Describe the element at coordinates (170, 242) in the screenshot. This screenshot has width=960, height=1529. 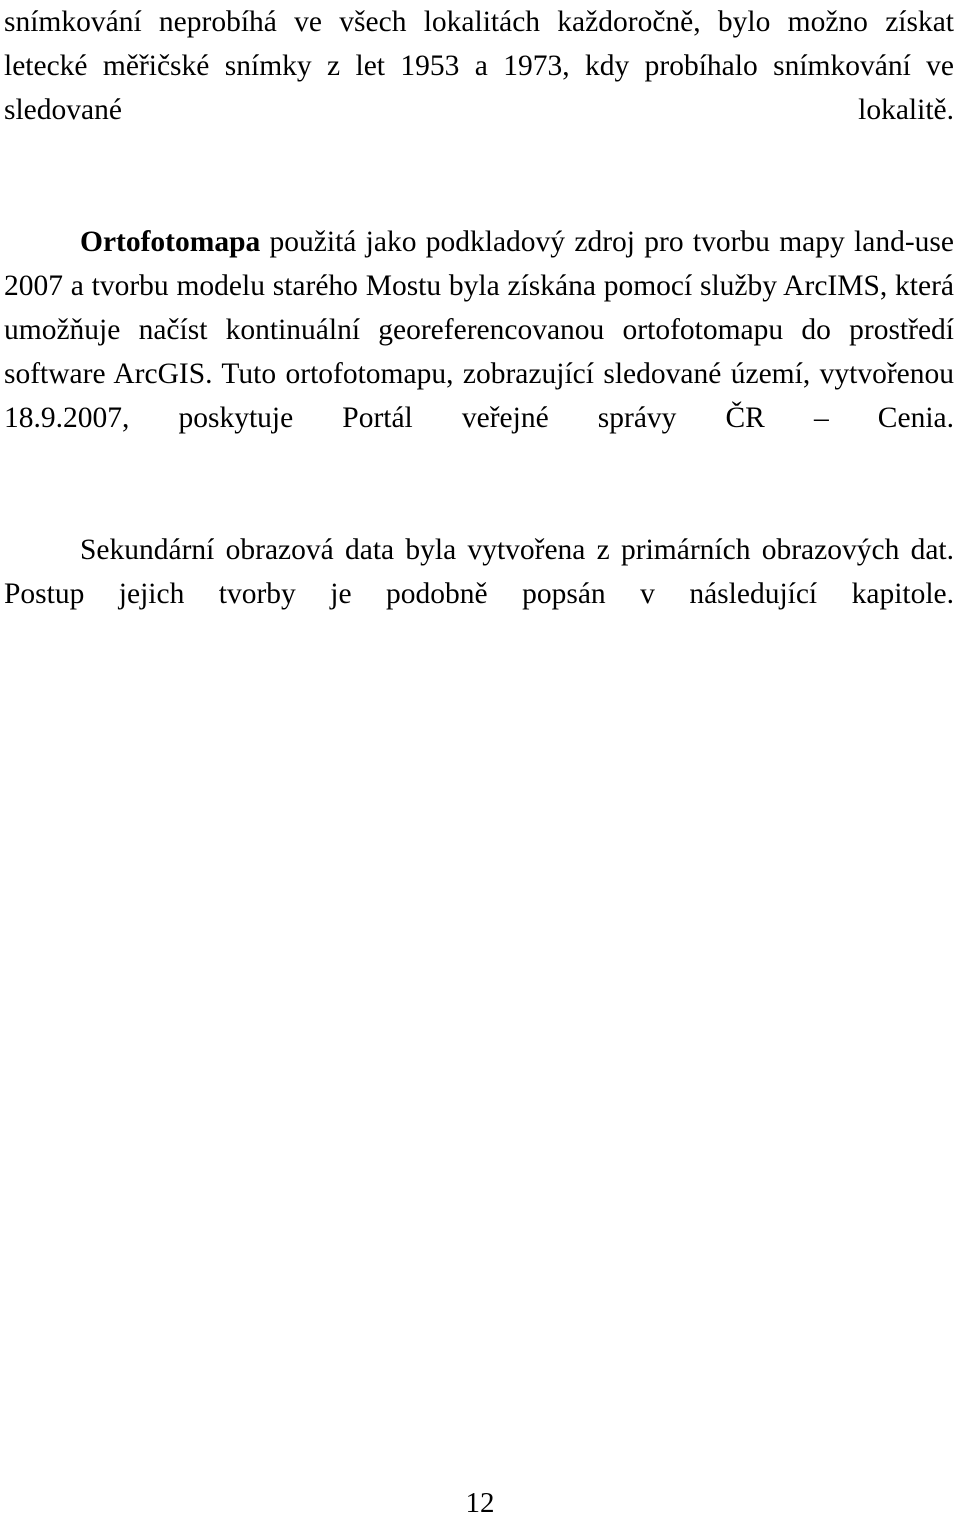
I see `paragraph-ortofotomapa-lead-bold: Ortofotomapa` at that location.